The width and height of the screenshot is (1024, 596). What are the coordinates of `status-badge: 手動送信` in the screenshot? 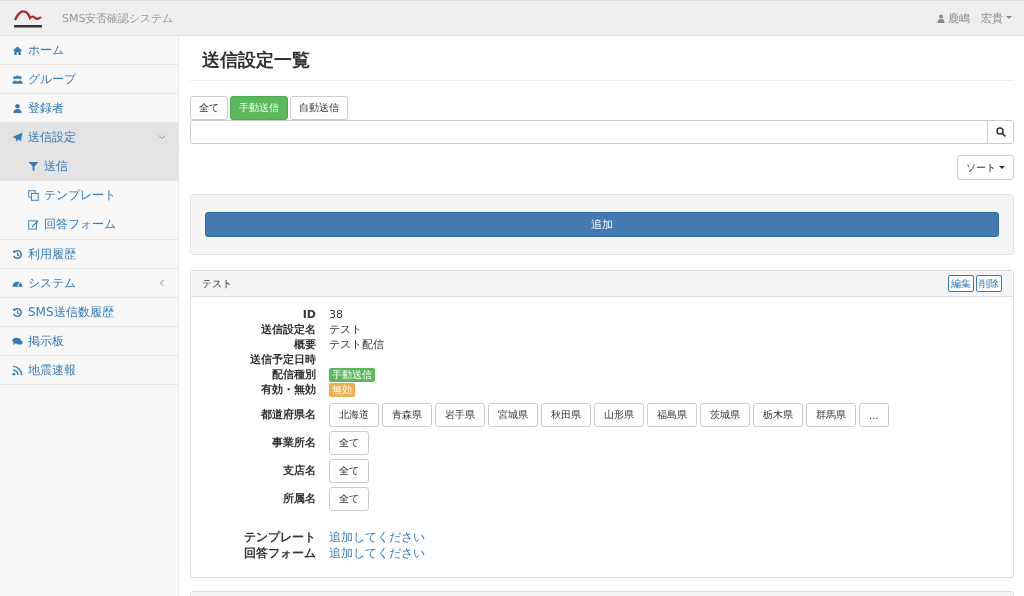 It's located at (352, 375).